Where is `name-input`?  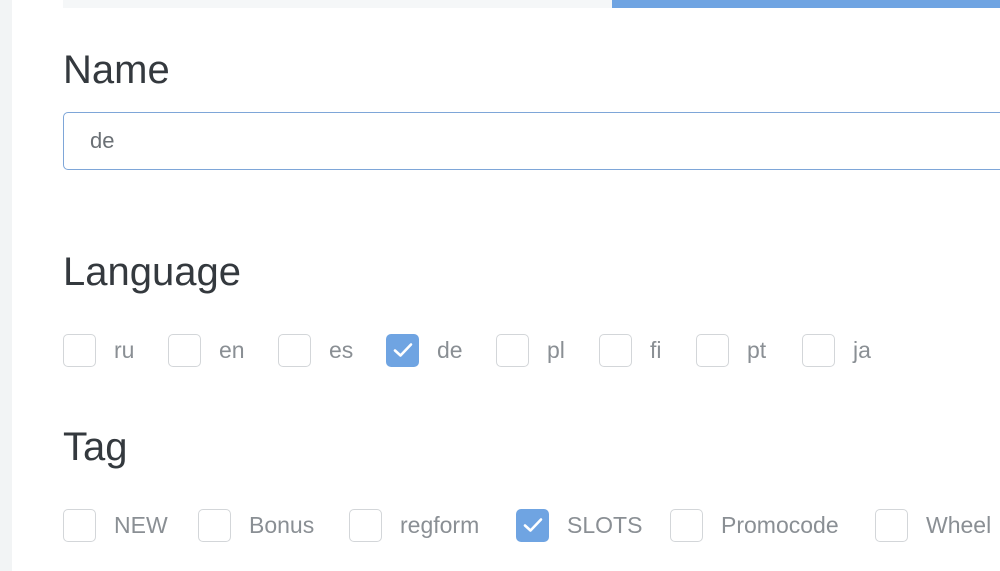
name-input is located at coordinates (531, 141).